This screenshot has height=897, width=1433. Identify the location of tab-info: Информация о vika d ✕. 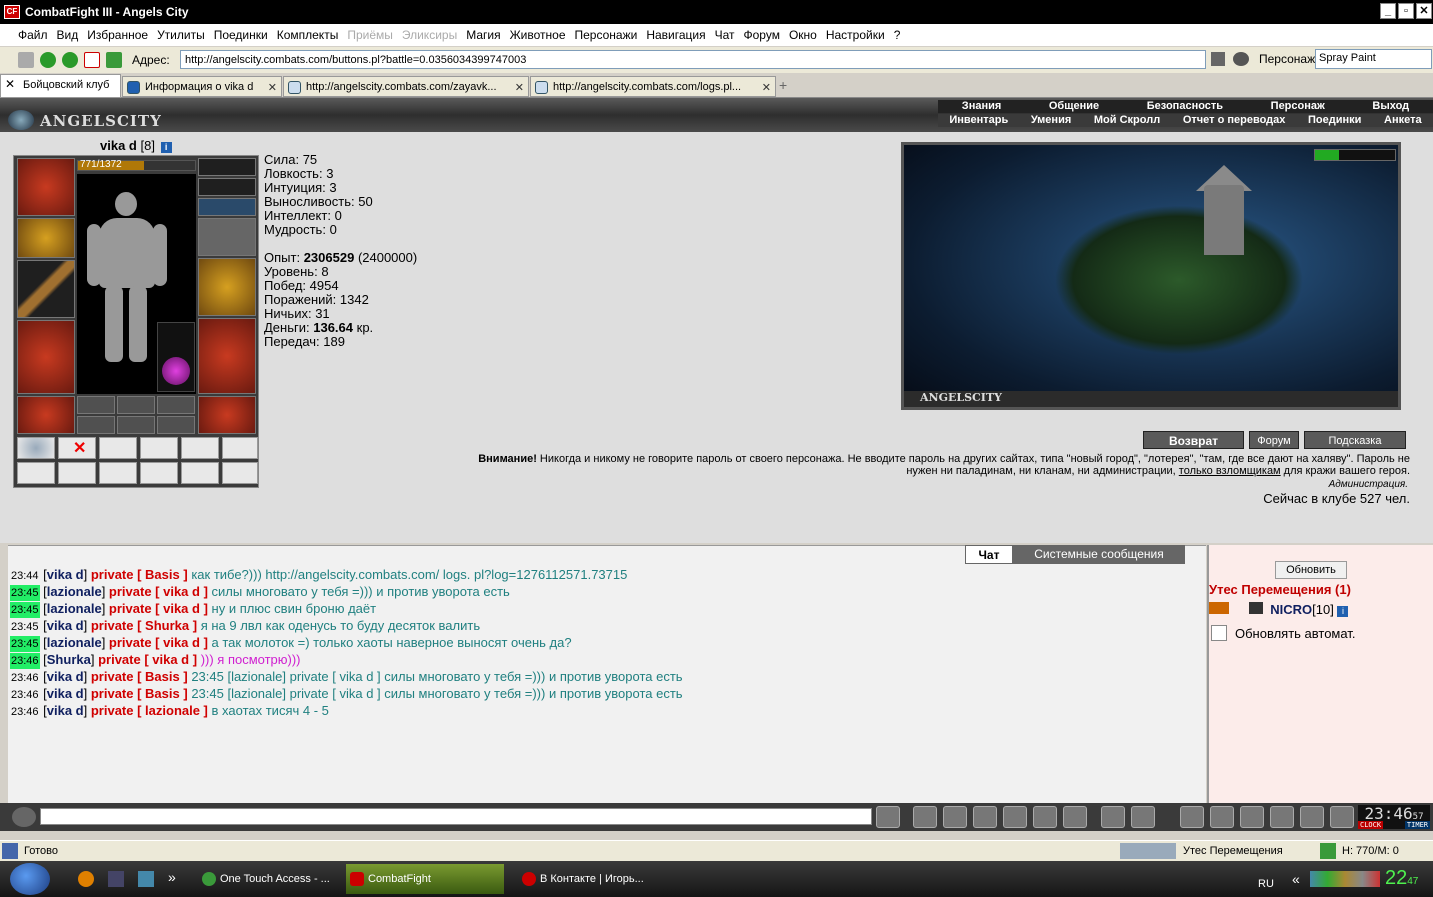
(202, 86).